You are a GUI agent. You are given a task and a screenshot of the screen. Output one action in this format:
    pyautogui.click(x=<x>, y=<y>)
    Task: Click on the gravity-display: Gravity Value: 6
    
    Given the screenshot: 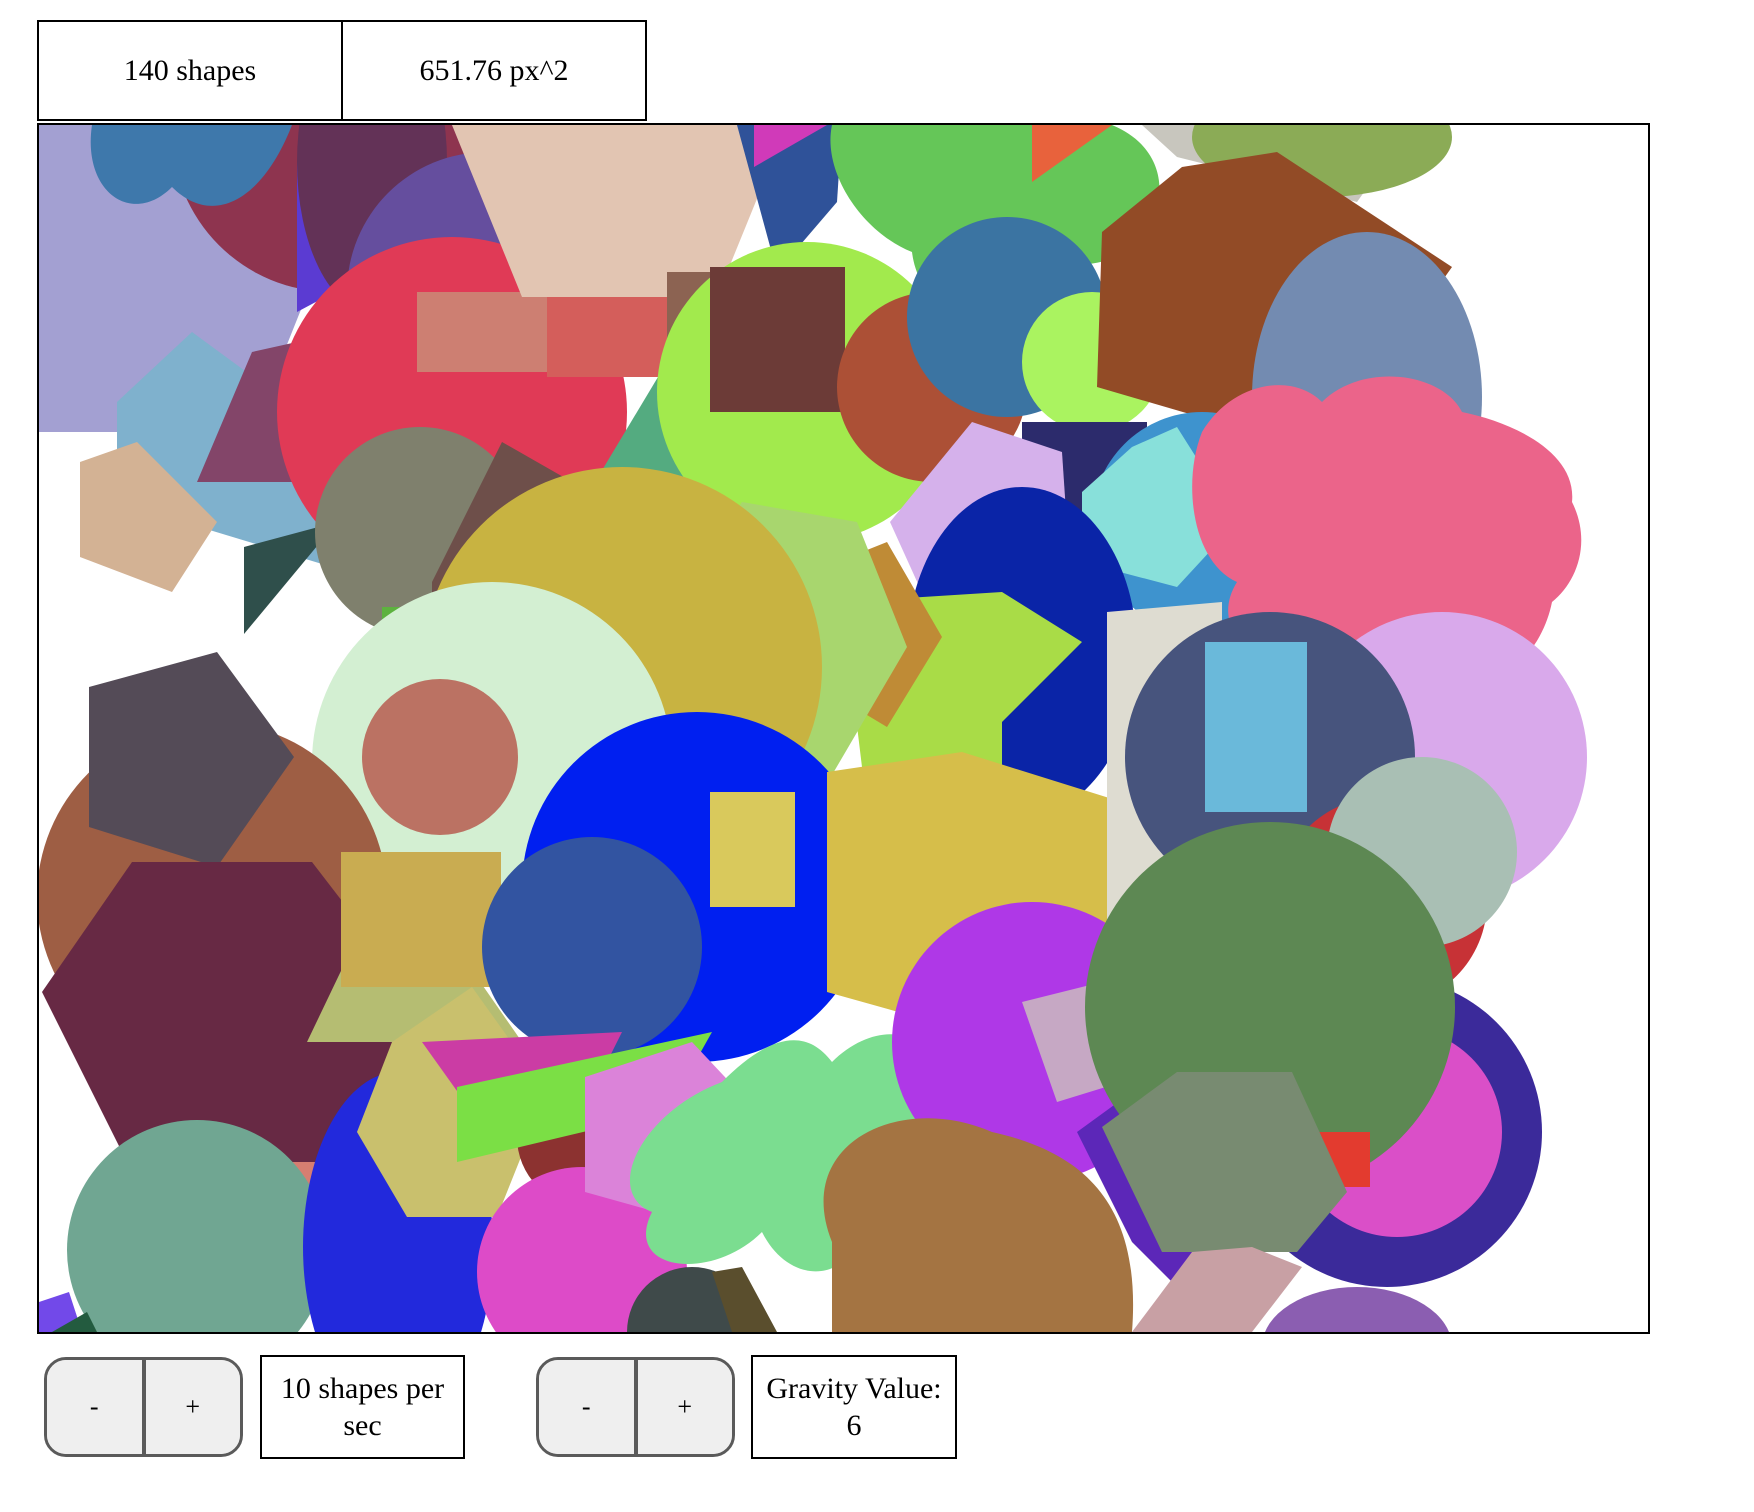 What is the action you would take?
    pyautogui.click(x=854, y=1407)
    